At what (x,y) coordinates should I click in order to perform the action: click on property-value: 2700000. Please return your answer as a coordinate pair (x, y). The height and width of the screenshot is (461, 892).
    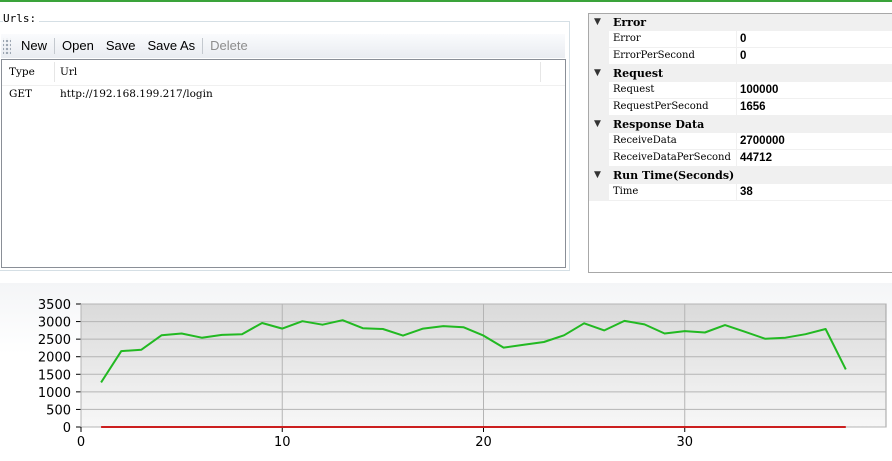
    Looking at the image, I should click on (762, 141).